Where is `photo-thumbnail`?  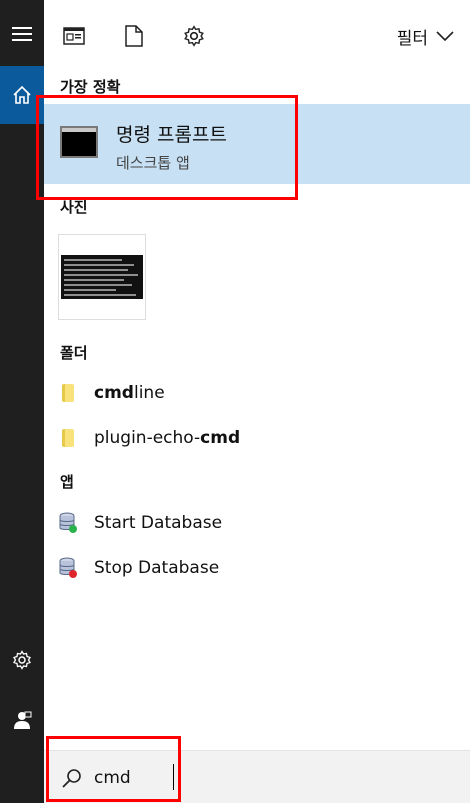 photo-thumbnail is located at coordinates (102, 277).